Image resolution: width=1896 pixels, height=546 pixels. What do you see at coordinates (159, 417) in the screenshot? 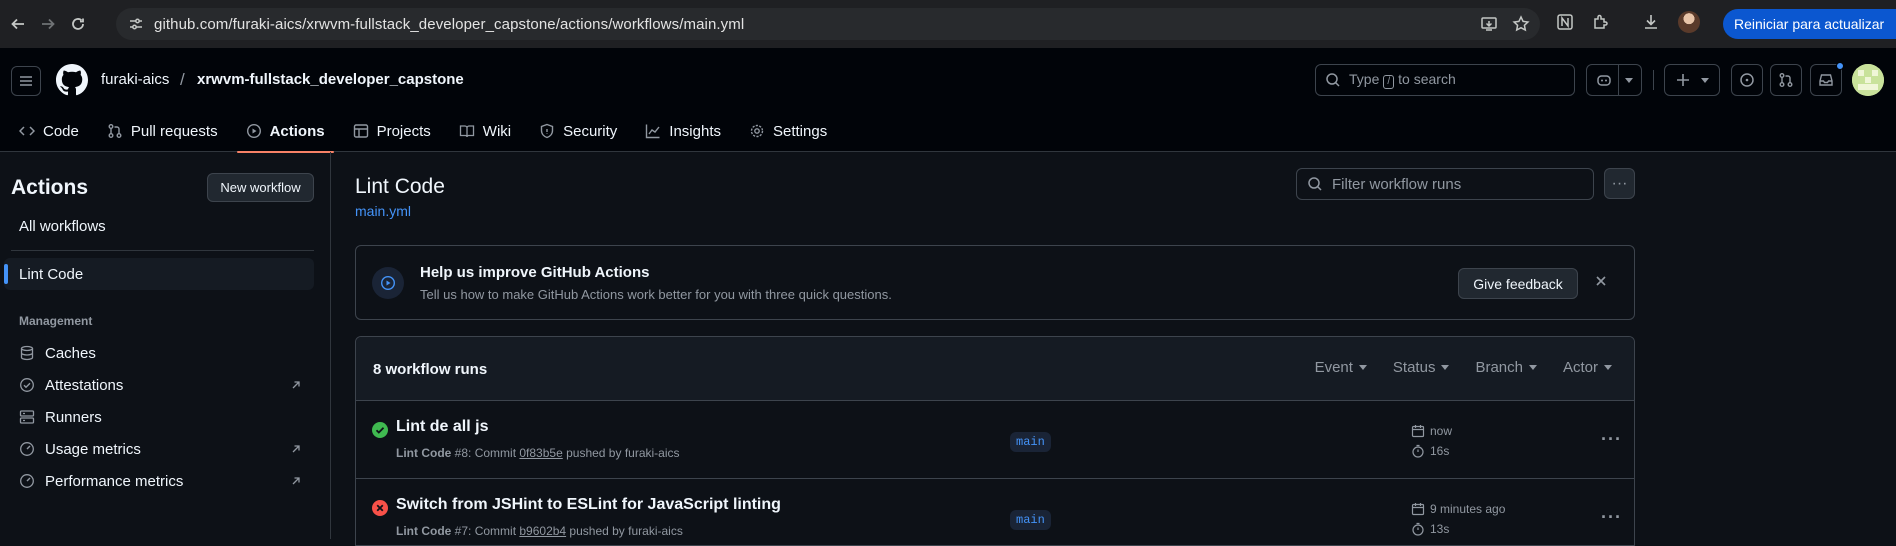
I see `sidebar-item-runners: Runners` at bounding box center [159, 417].